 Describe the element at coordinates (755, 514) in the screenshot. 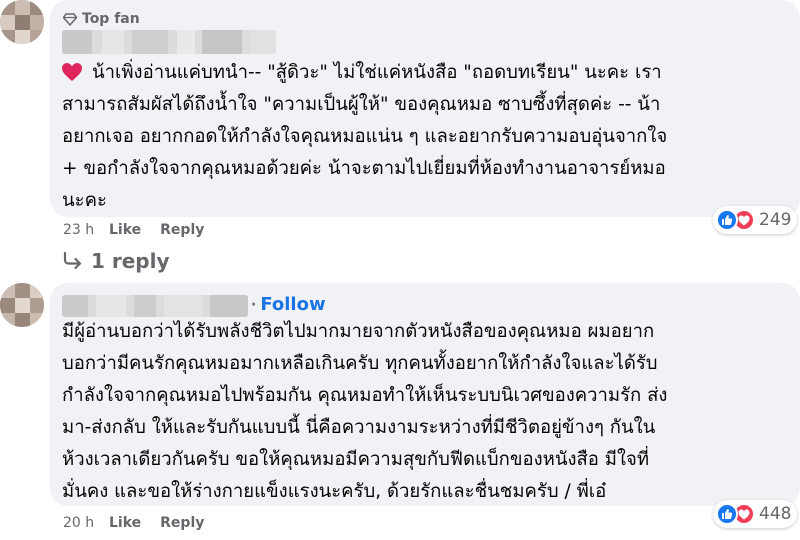

I see `reaction-summary: 448` at that location.